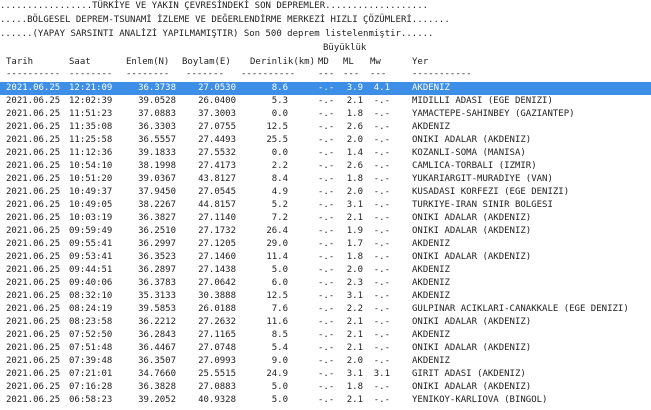 The height and width of the screenshot is (410, 651). What do you see at coordinates (157, 361) in the screenshot?
I see `cell-enlem: 36.3507` at bounding box center [157, 361].